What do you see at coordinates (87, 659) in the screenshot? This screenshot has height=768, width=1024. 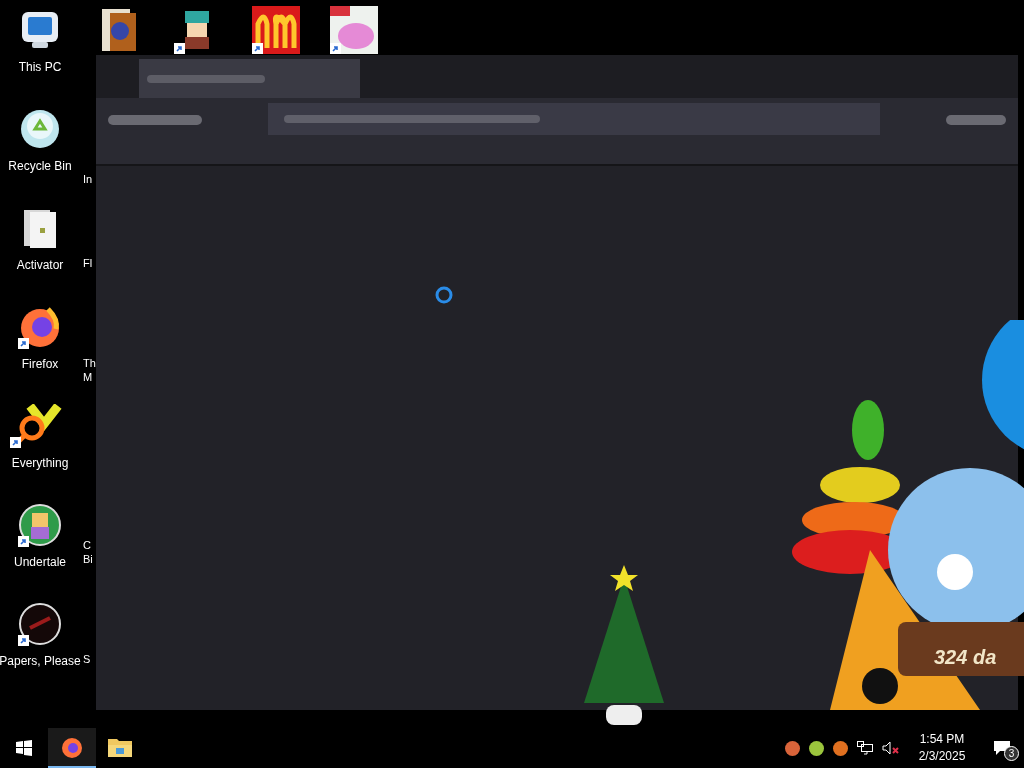 I see `icon-label: S` at bounding box center [87, 659].